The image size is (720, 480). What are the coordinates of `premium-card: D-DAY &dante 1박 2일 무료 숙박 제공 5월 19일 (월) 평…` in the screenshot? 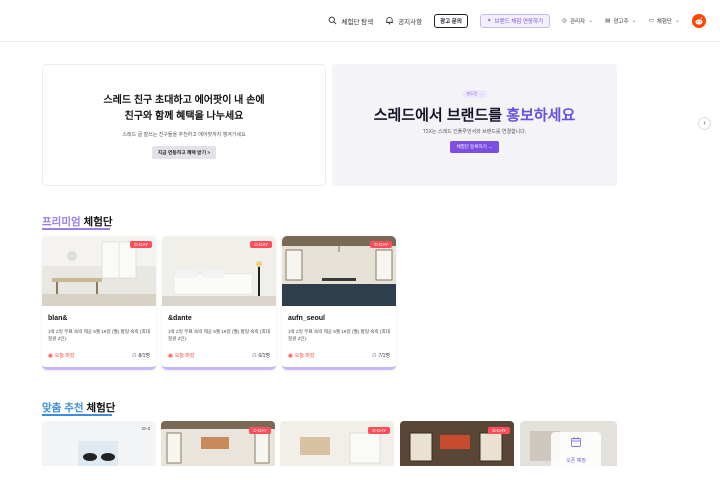 It's located at (219, 303).